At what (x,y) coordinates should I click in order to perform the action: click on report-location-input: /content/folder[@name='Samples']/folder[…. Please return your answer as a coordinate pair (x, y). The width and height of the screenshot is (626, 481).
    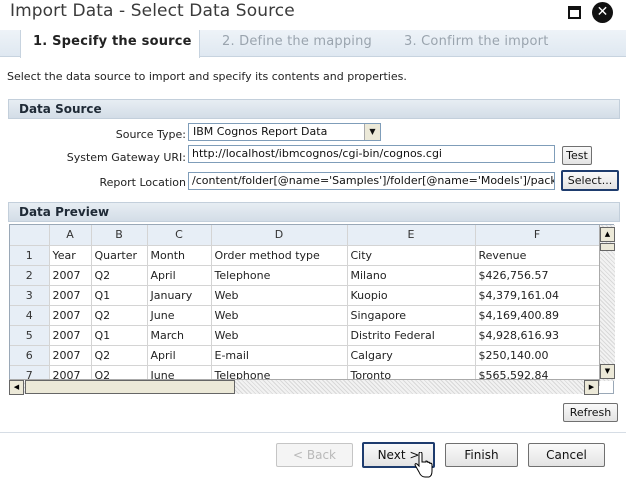
    Looking at the image, I should click on (371, 181).